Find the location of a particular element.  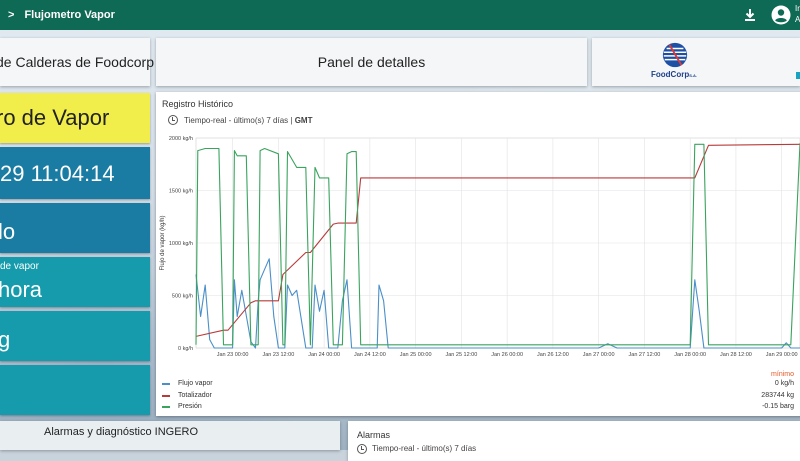

x-tick-label: Jan 26 00:00 is located at coordinates (507, 355).